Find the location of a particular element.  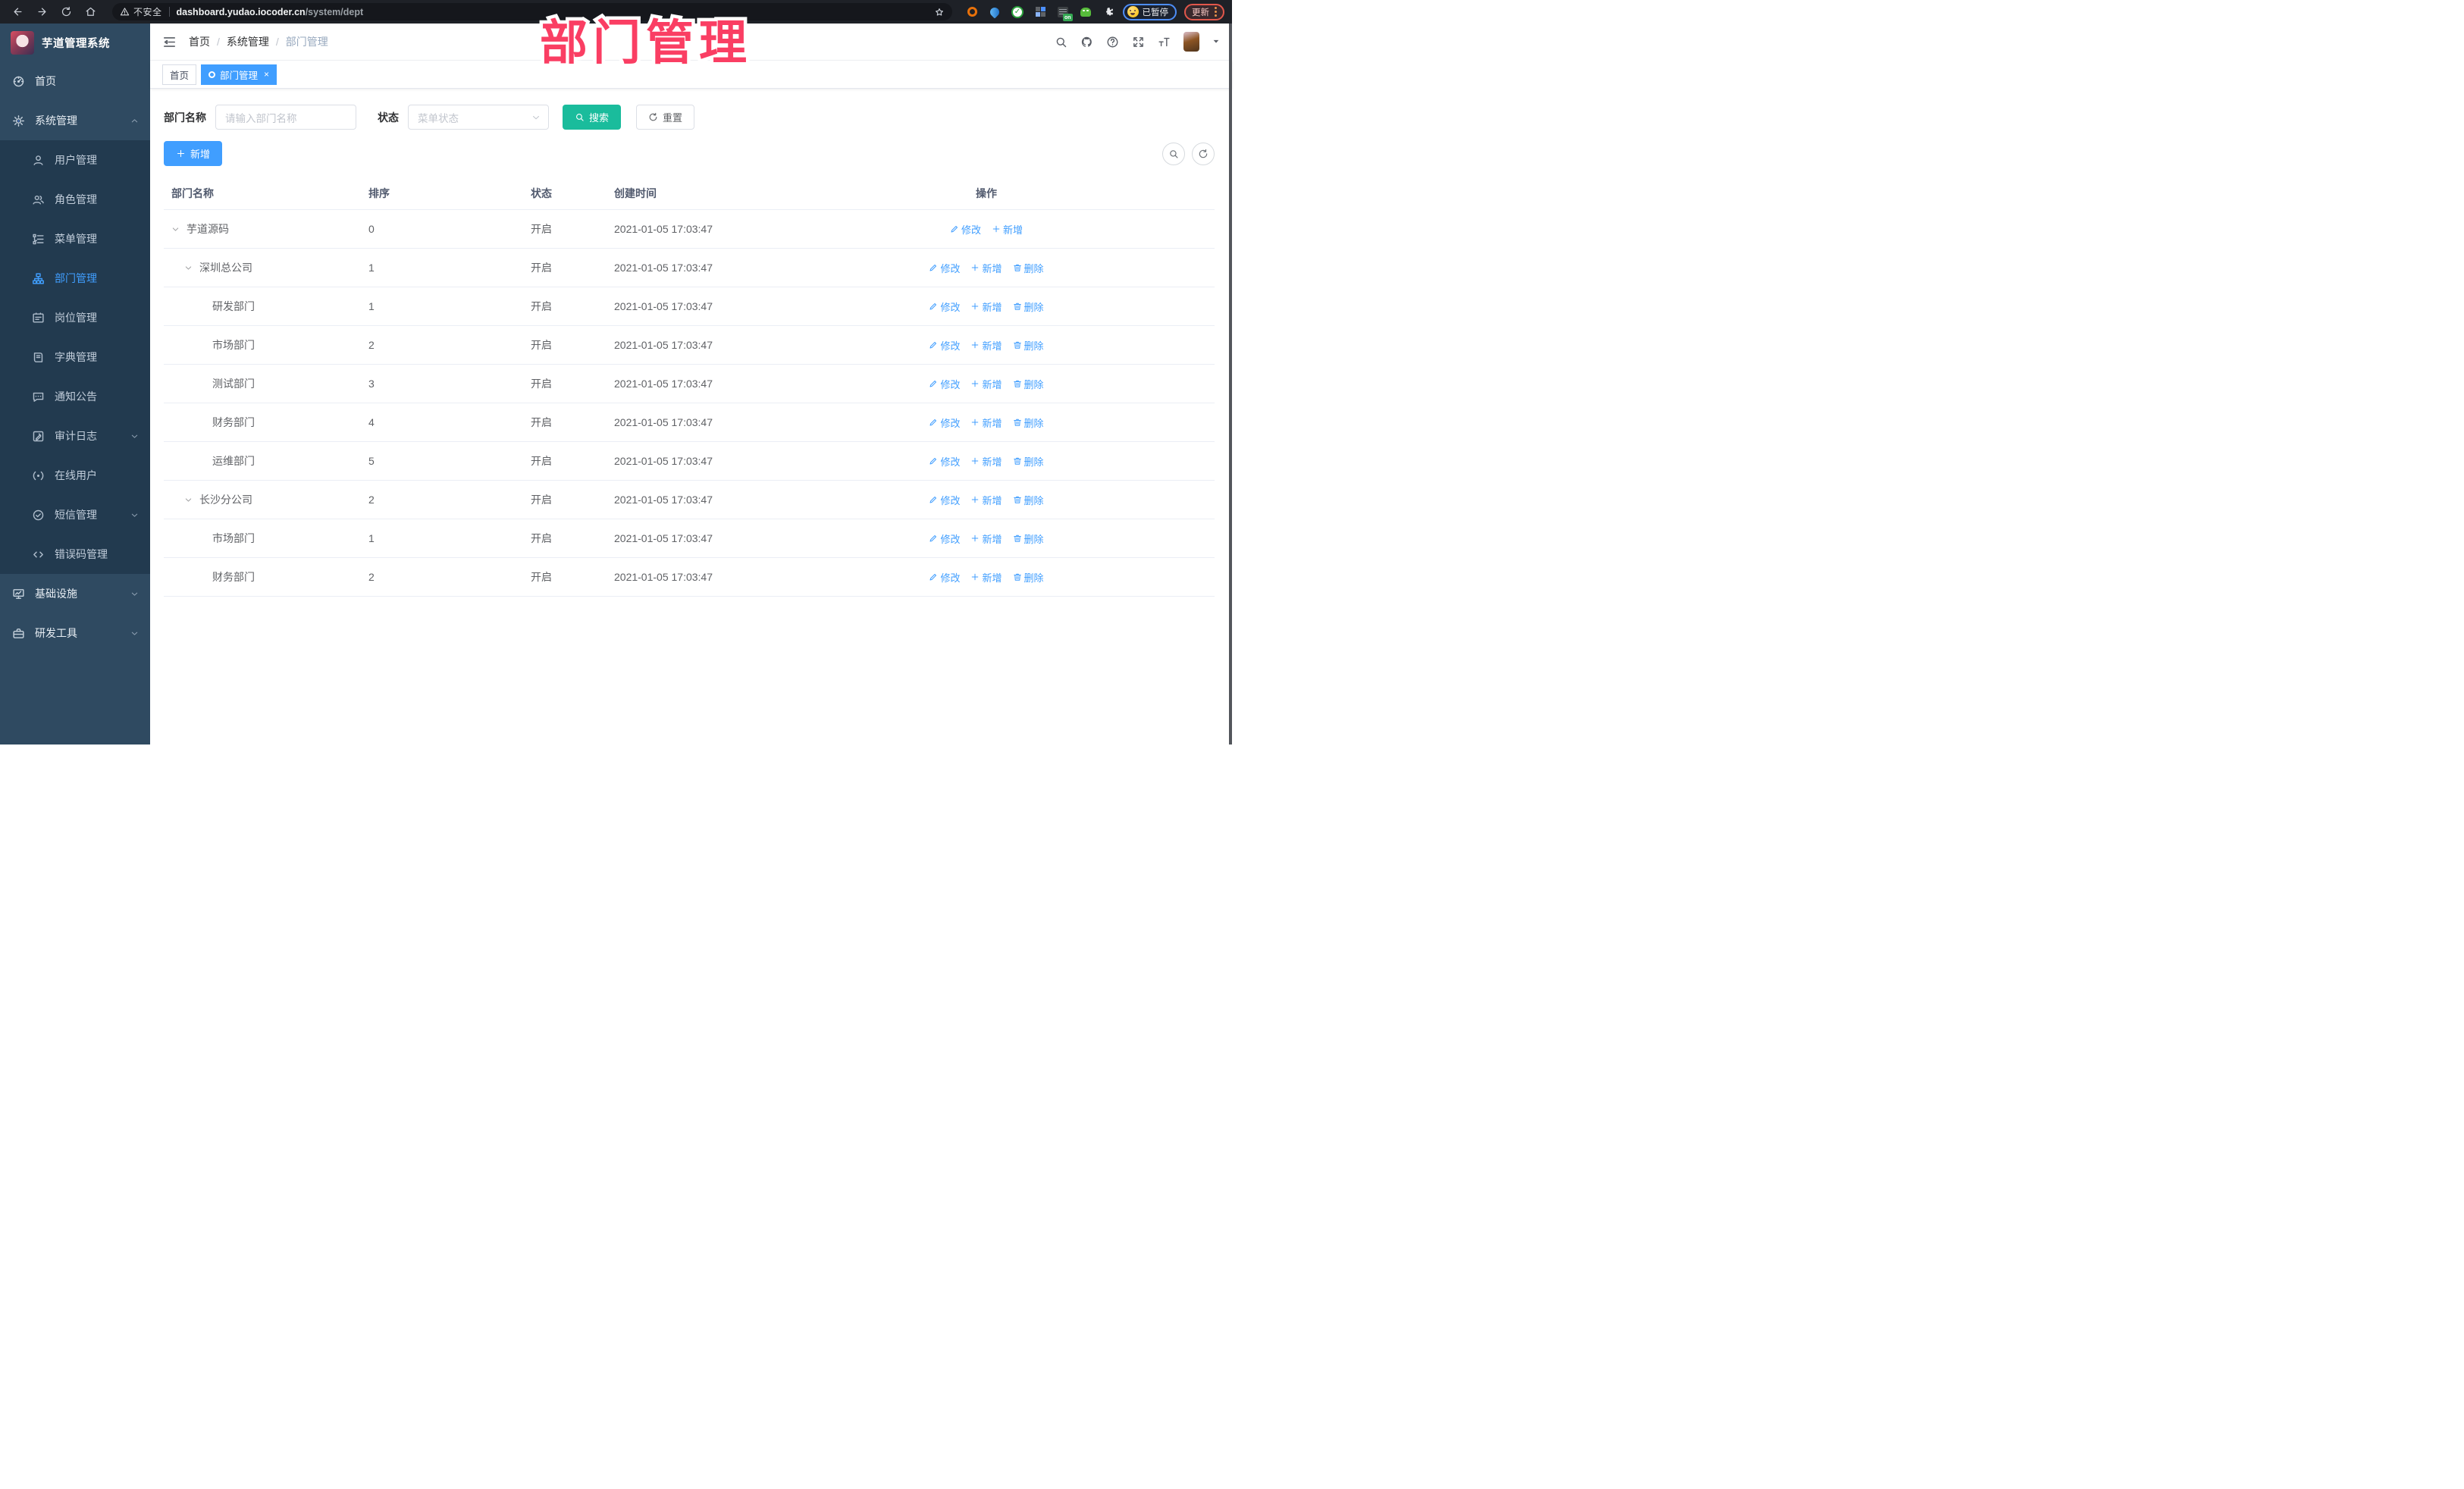

dept-name: 深圳总公司 is located at coordinates (225, 268).